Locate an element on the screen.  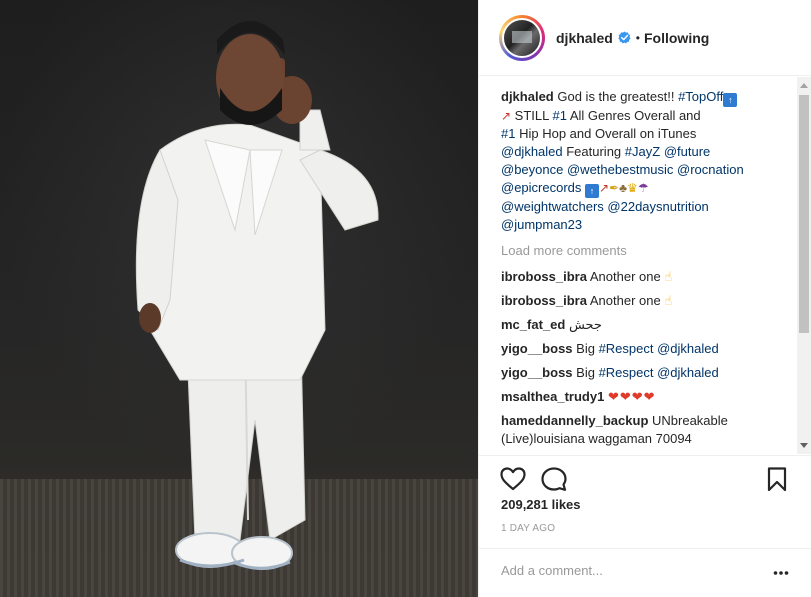
comment-username: hameddannelly_backup is located at coordinates (574, 420).